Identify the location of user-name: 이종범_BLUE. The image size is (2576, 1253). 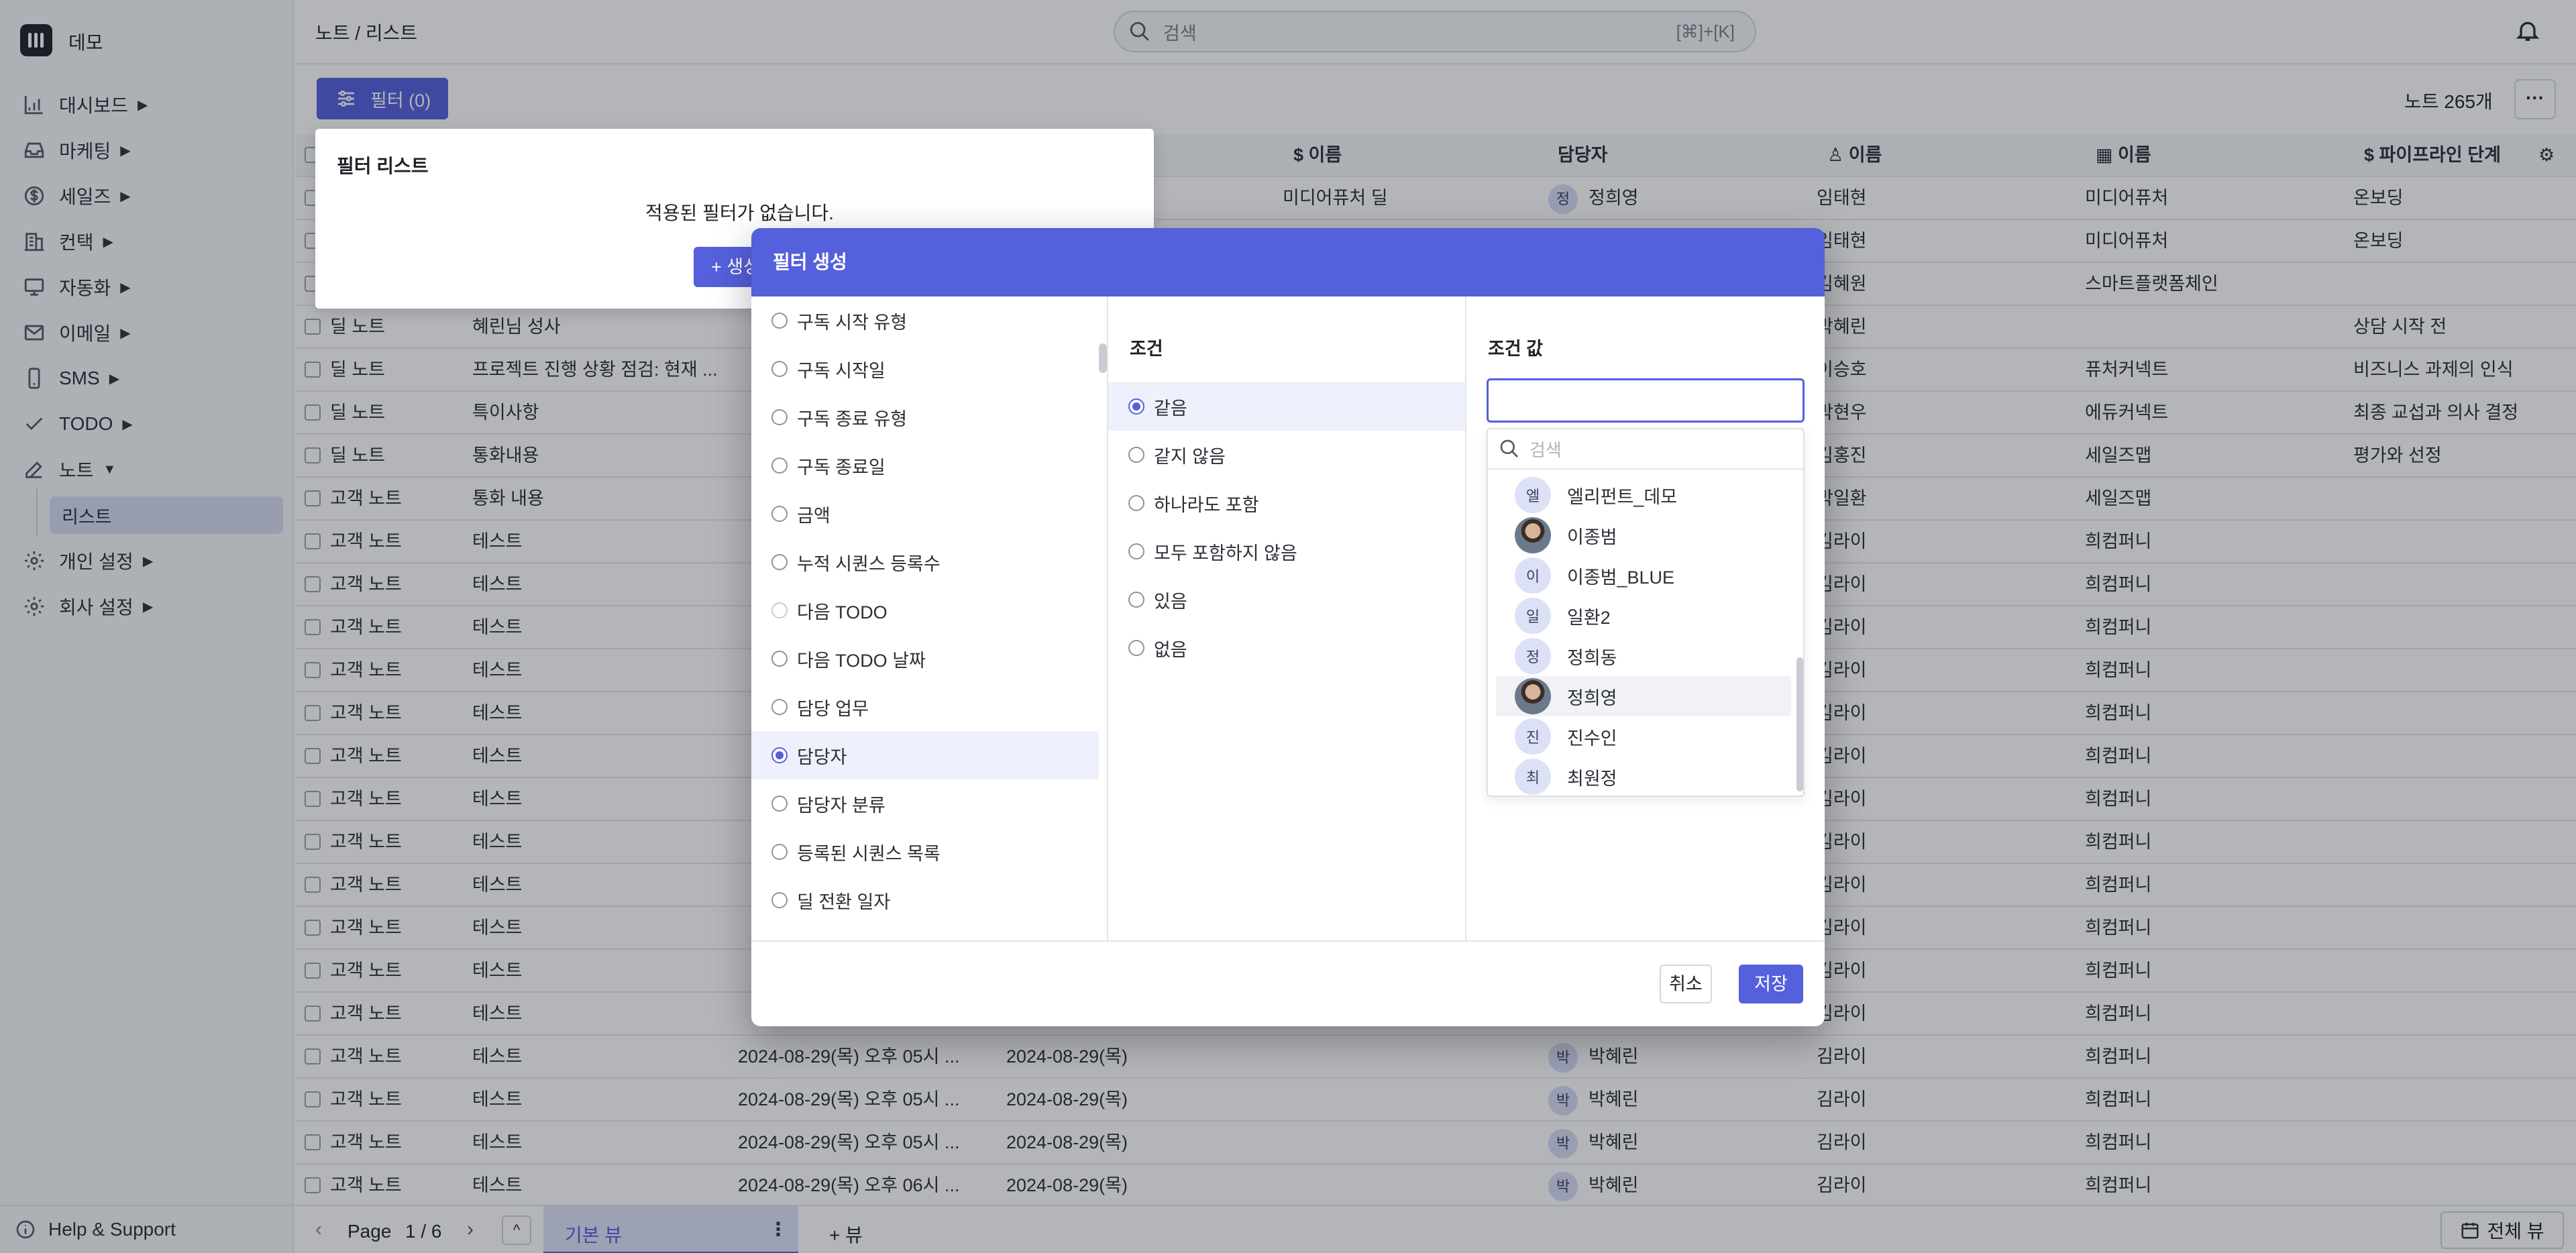
(1621, 577).